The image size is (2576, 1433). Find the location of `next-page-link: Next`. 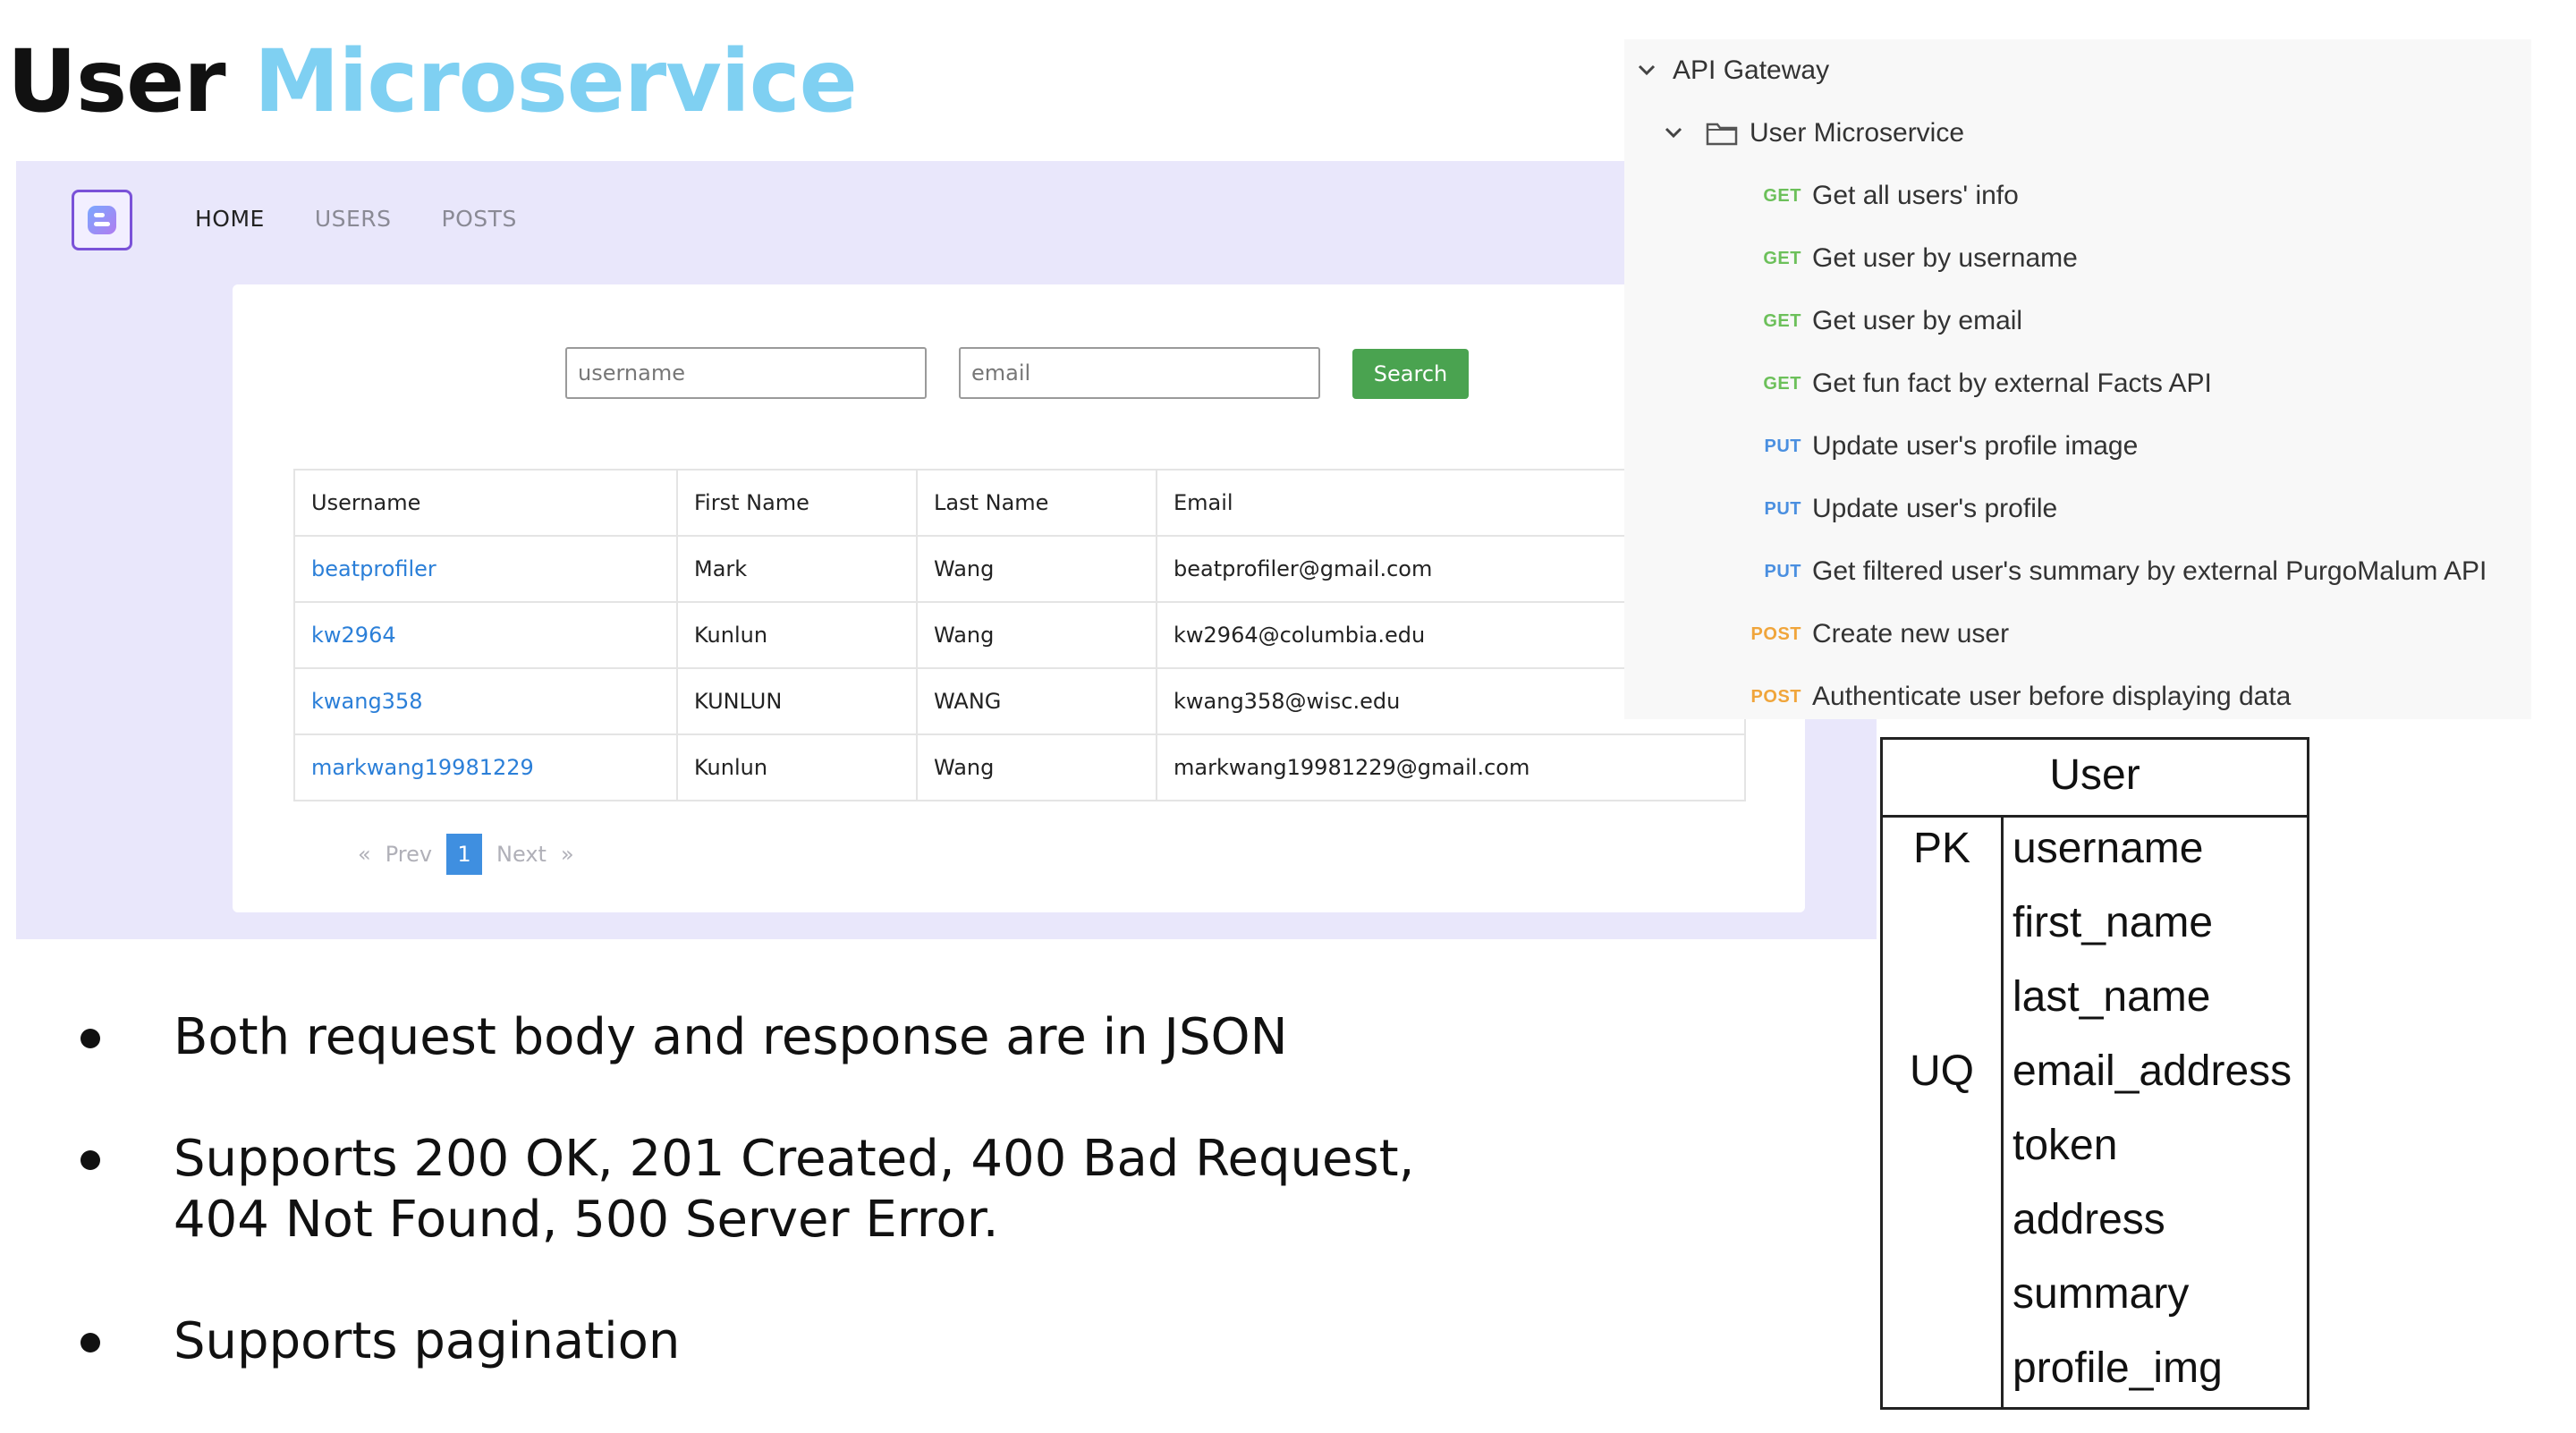

next-page-link: Next is located at coordinates (521, 854).